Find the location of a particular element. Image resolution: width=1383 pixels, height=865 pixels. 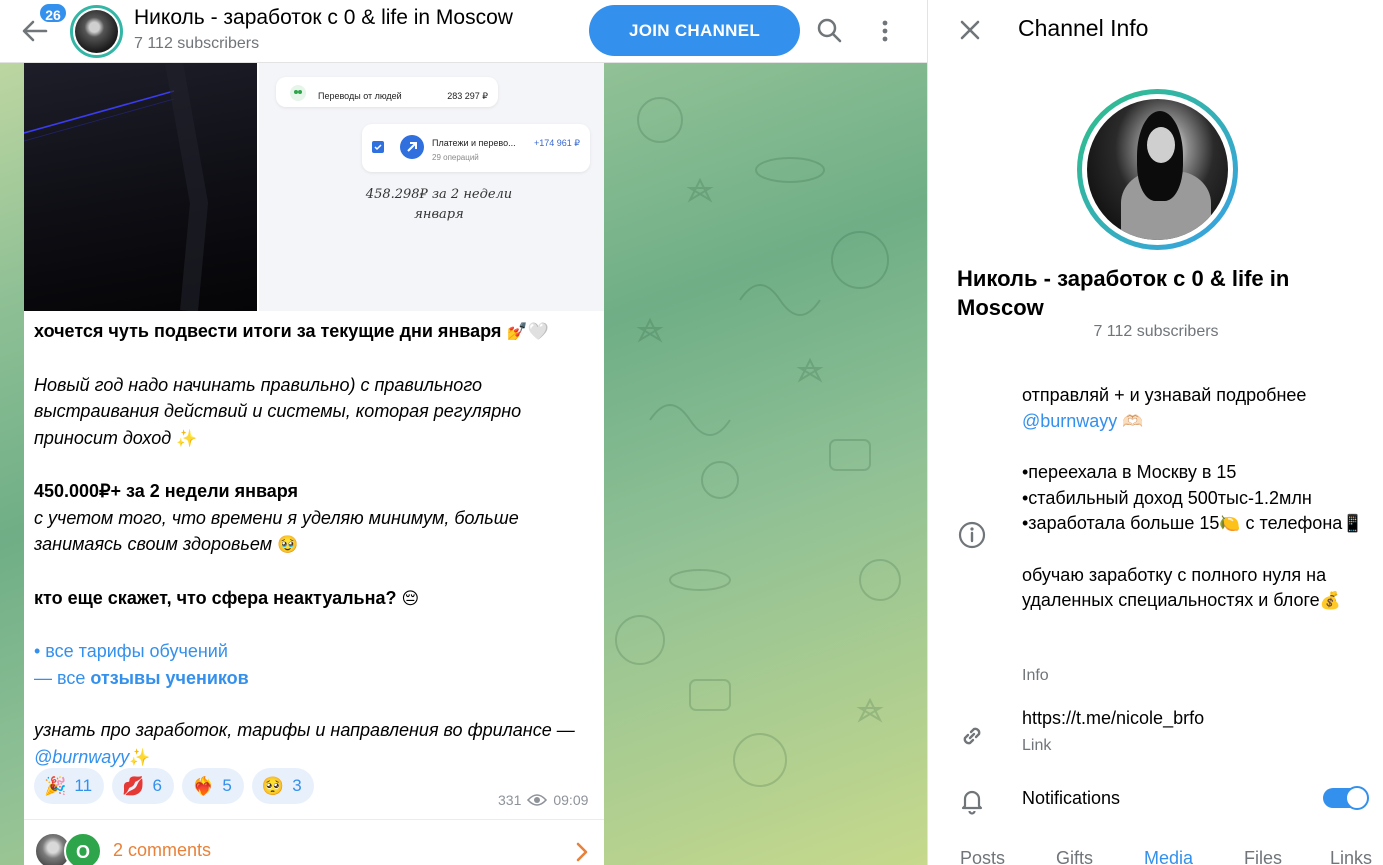

reaction-heart-fire: ❤️‍🔥 5 is located at coordinates (212, 786).